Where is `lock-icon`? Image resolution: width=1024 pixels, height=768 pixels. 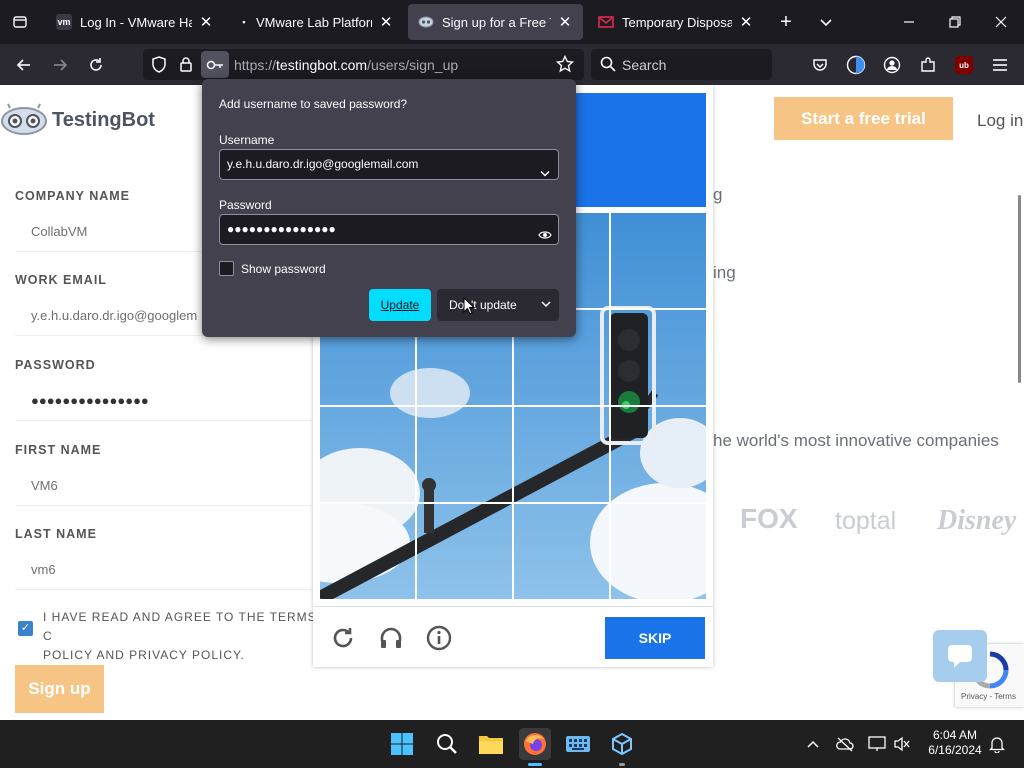 lock-icon is located at coordinates (186, 67).